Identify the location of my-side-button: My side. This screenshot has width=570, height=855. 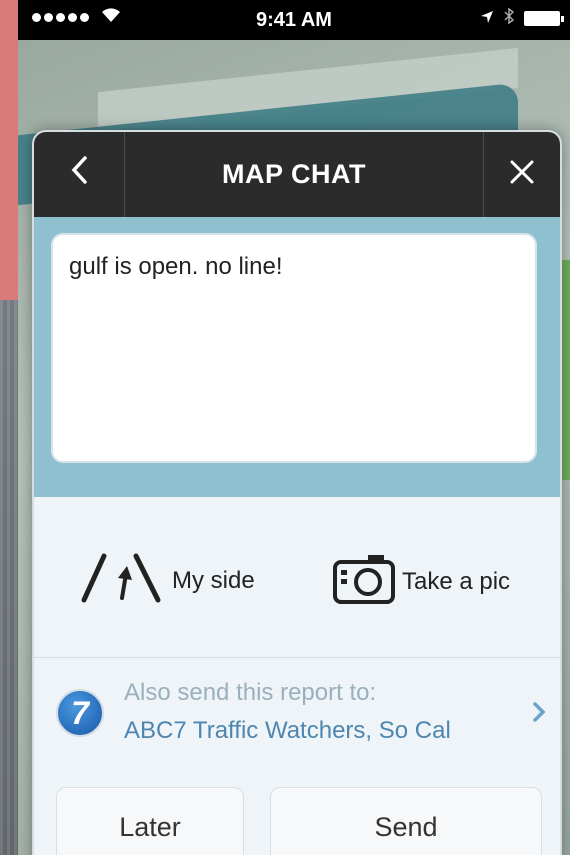
(167, 580).